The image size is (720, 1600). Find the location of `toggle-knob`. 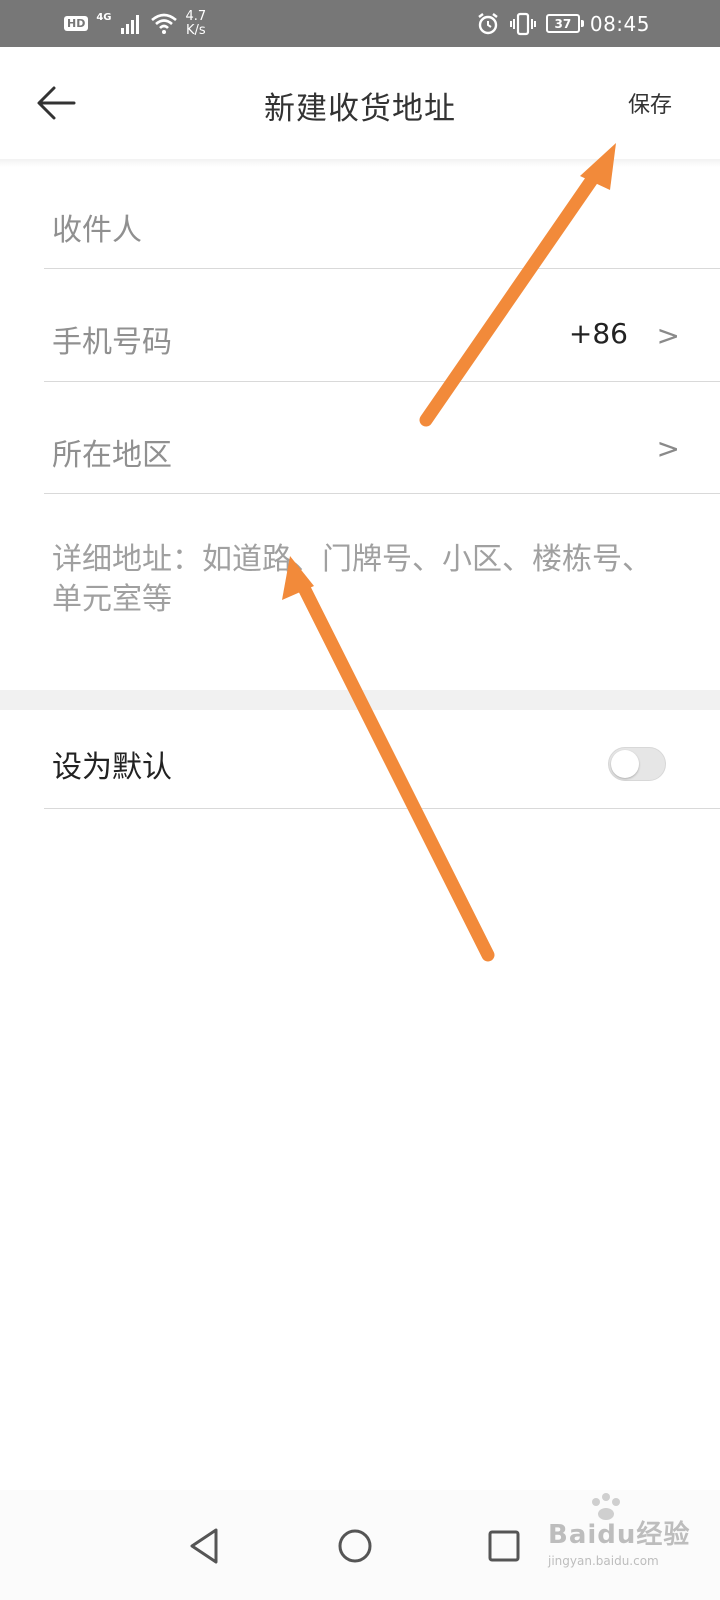

toggle-knob is located at coordinates (625, 764).